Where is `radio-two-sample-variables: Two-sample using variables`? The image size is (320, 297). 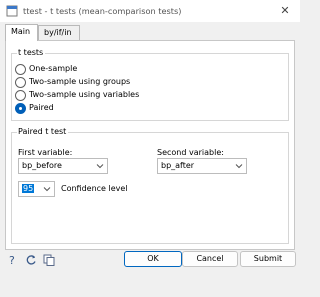 radio-two-sample-variables: Two-sample using variables is located at coordinates (112, 96).